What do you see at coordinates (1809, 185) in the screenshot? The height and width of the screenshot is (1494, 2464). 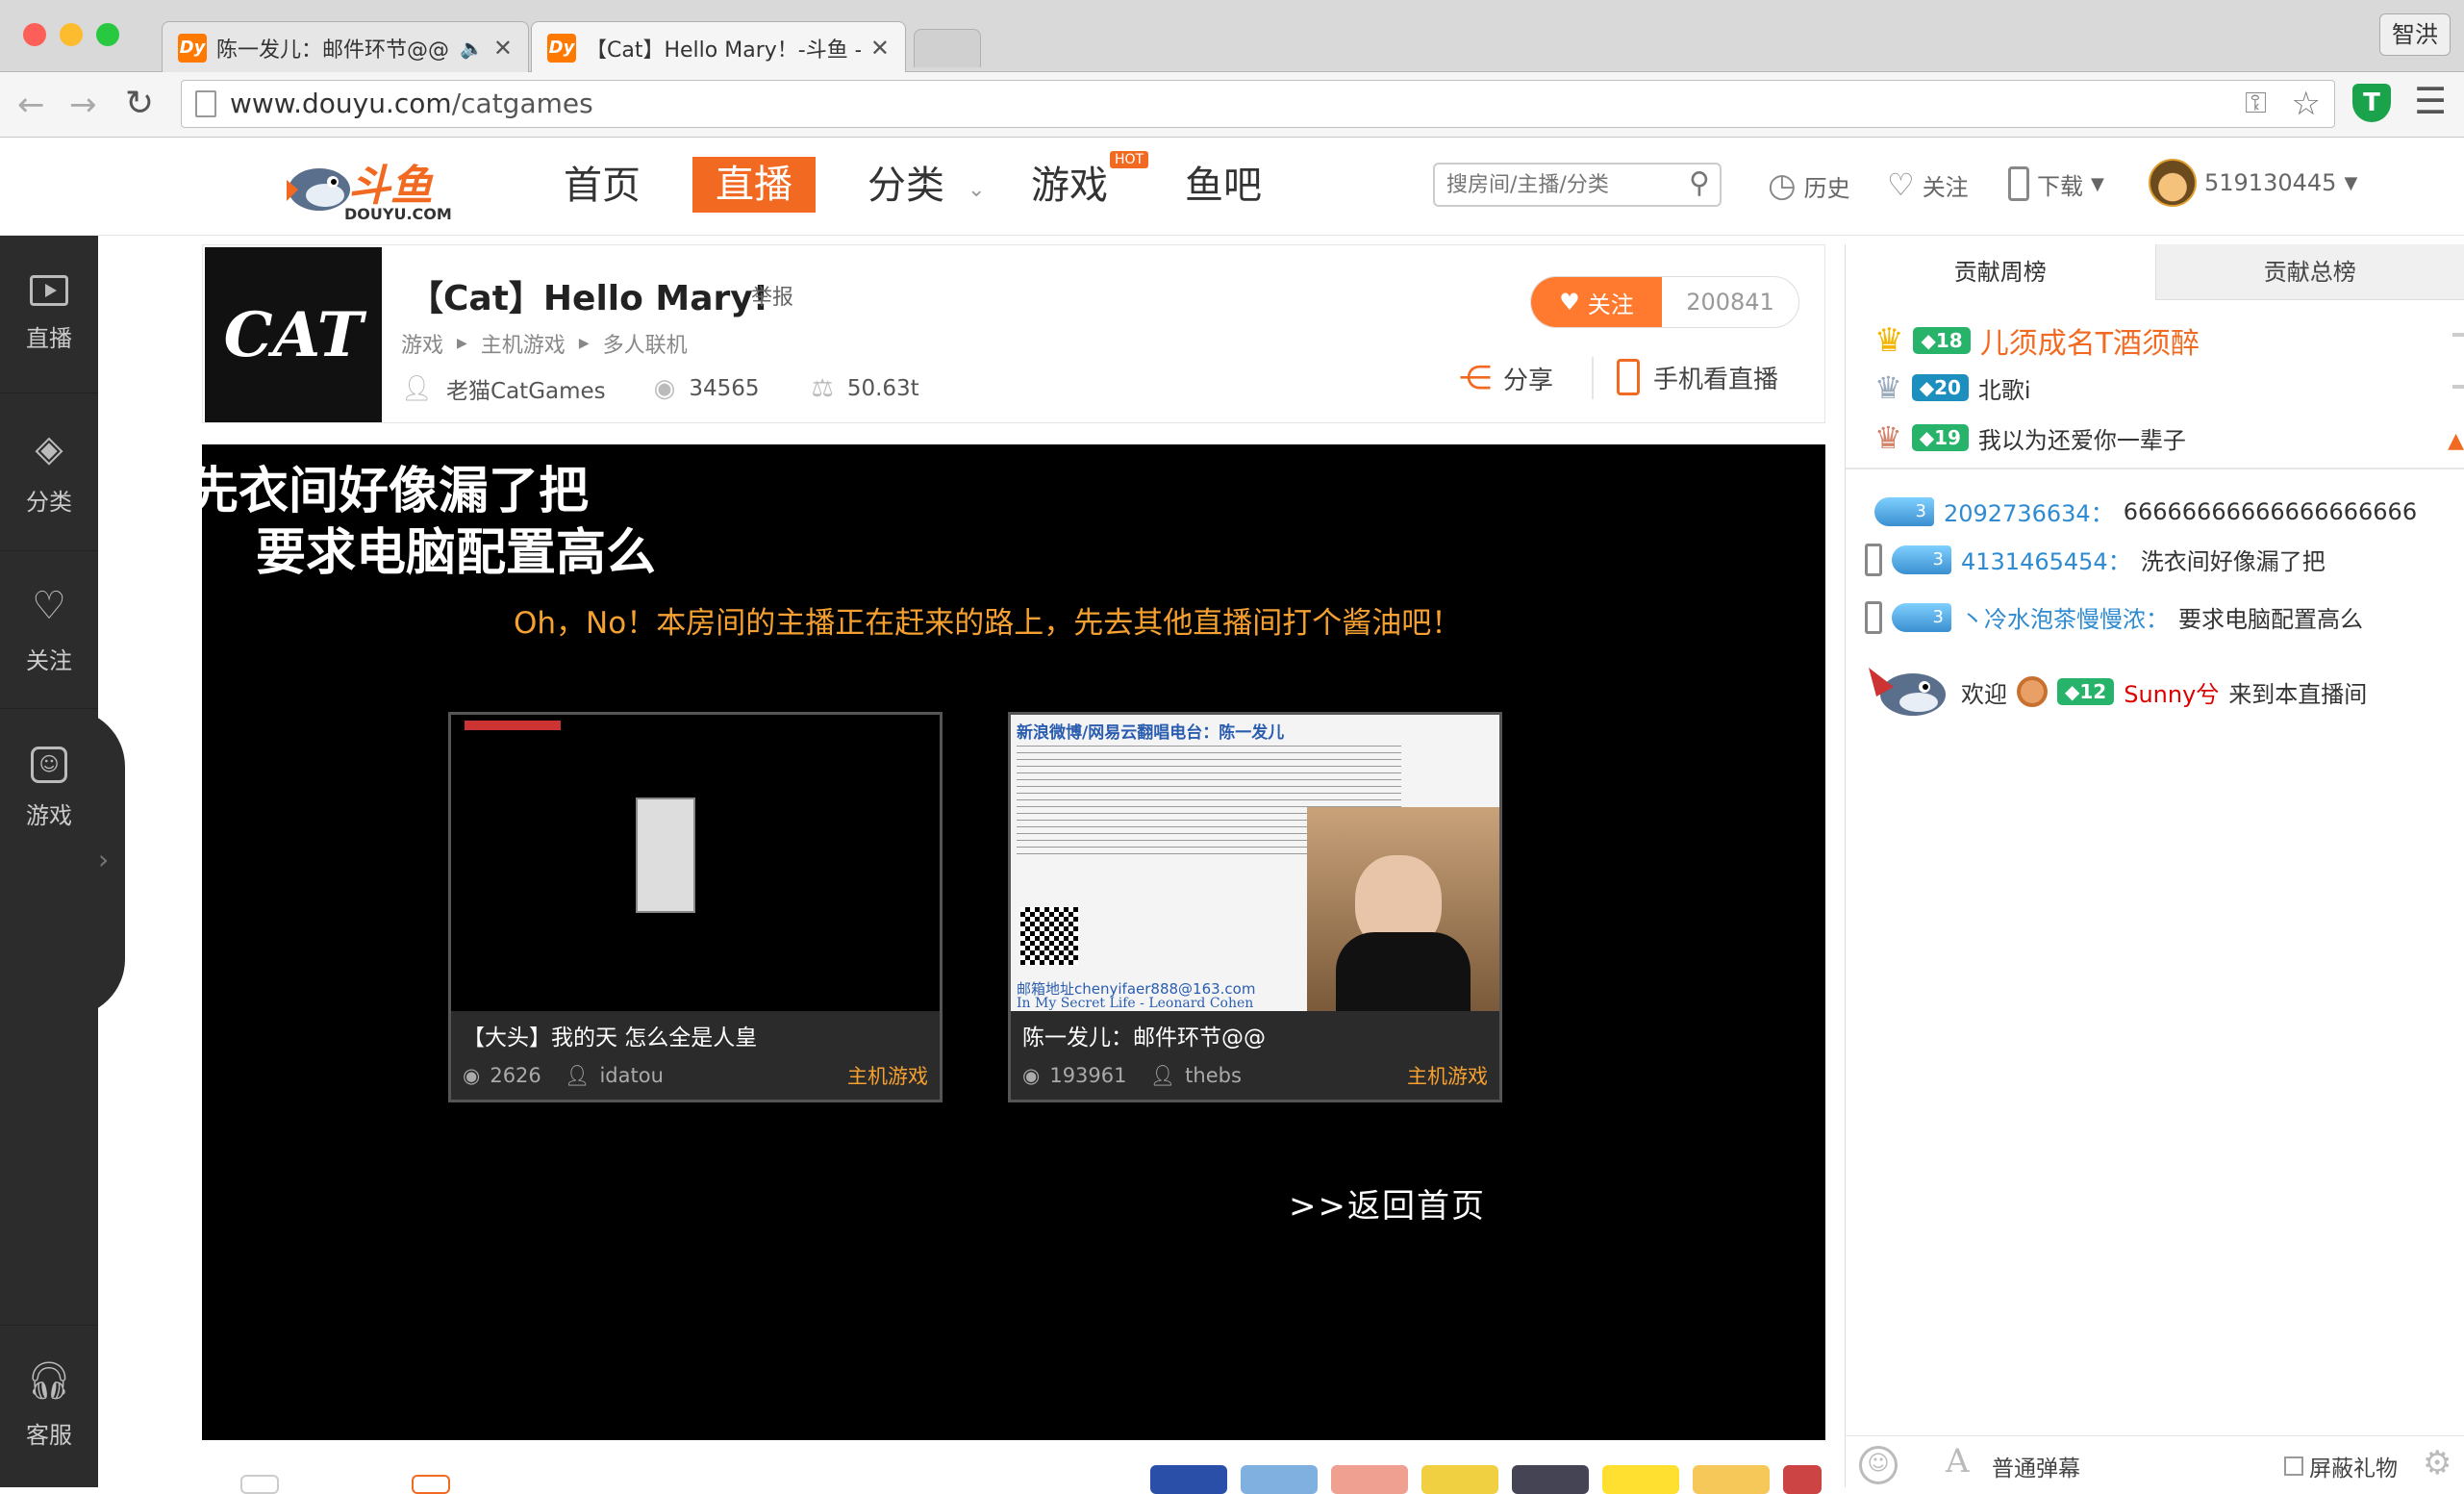 I see `history-link: ◷ 历史` at bounding box center [1809, 185].